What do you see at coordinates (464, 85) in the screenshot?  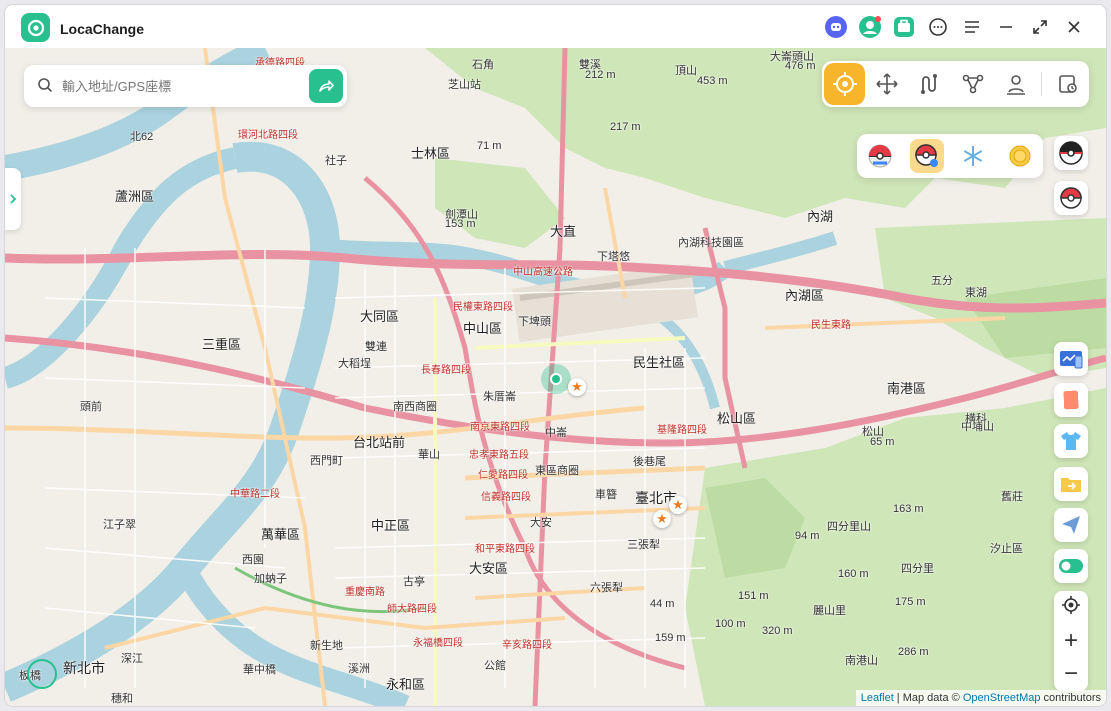 I see `map-label: 芝山站` at bounding box center [464, 85].